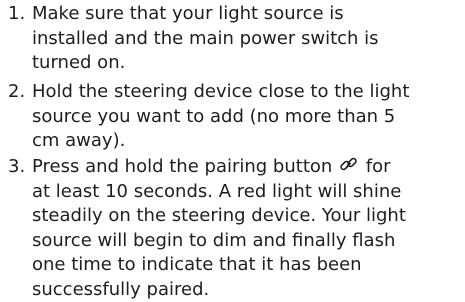  I want to click on step-text-line: turned on., so click(78, 63).